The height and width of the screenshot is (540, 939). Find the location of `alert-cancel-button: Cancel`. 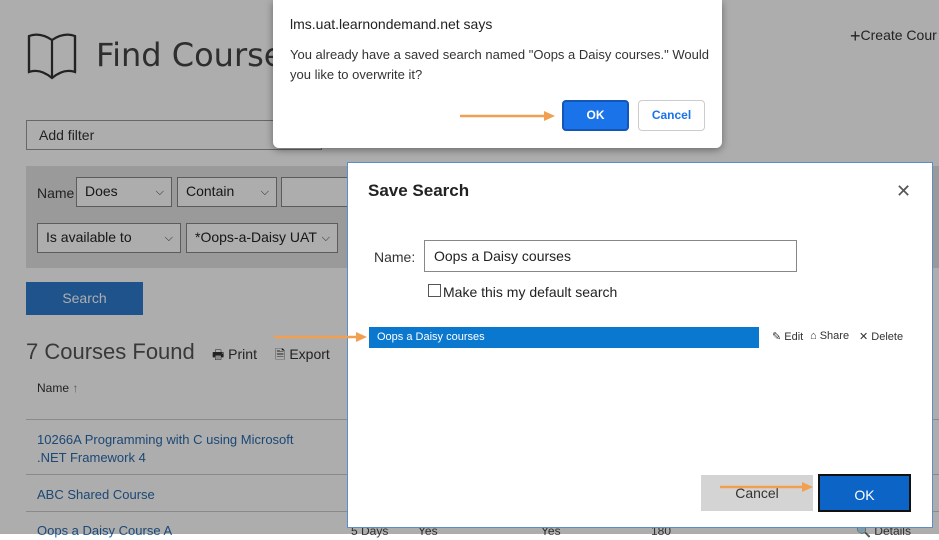

alert-cancel-button: Cancel is located at coordinates (671, 115).